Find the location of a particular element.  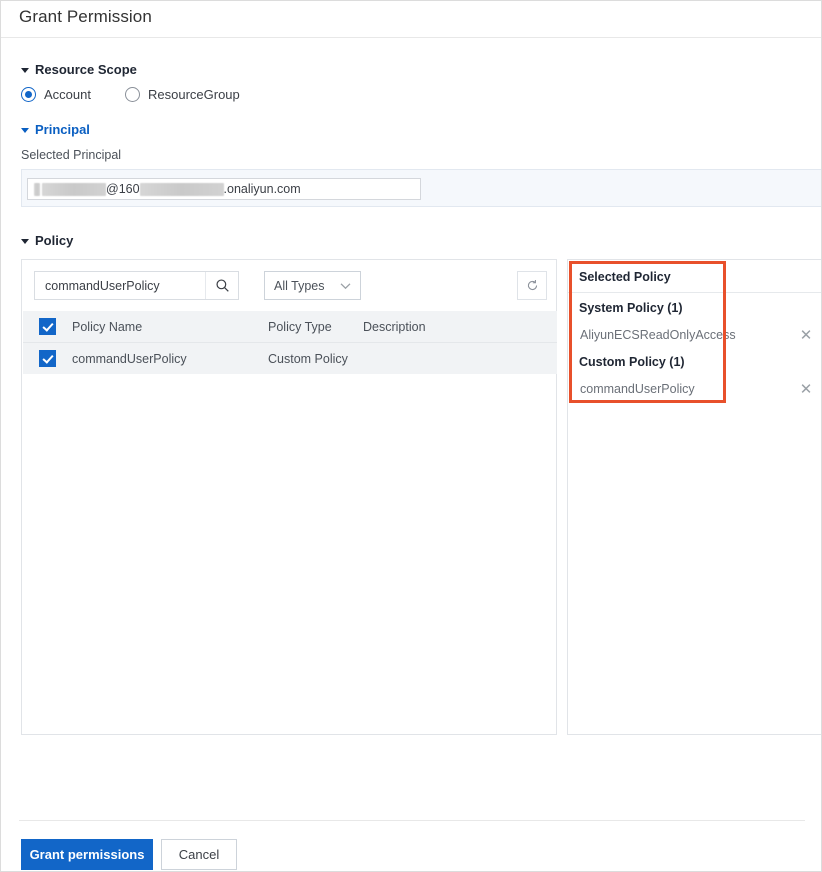

radio-option-account: Account is located at coordinates (56, 94).